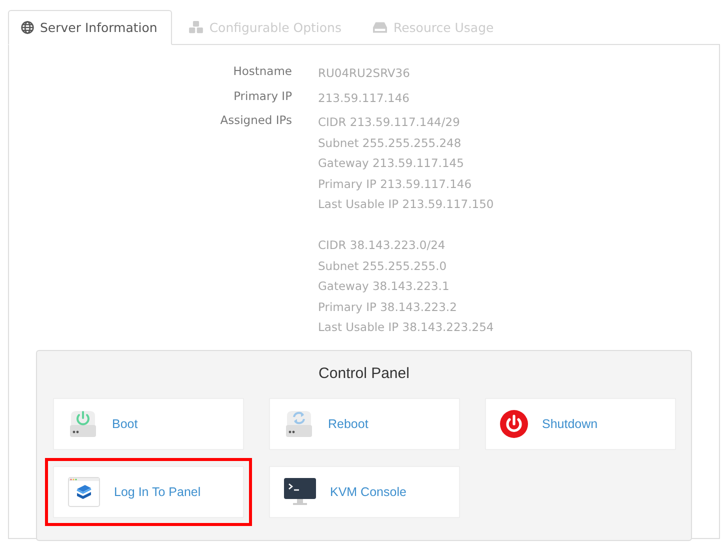 This screenshot has height=550, width=723. I want to click on field-value: CIDR 38.143.223.0/24, so click(382, 245).